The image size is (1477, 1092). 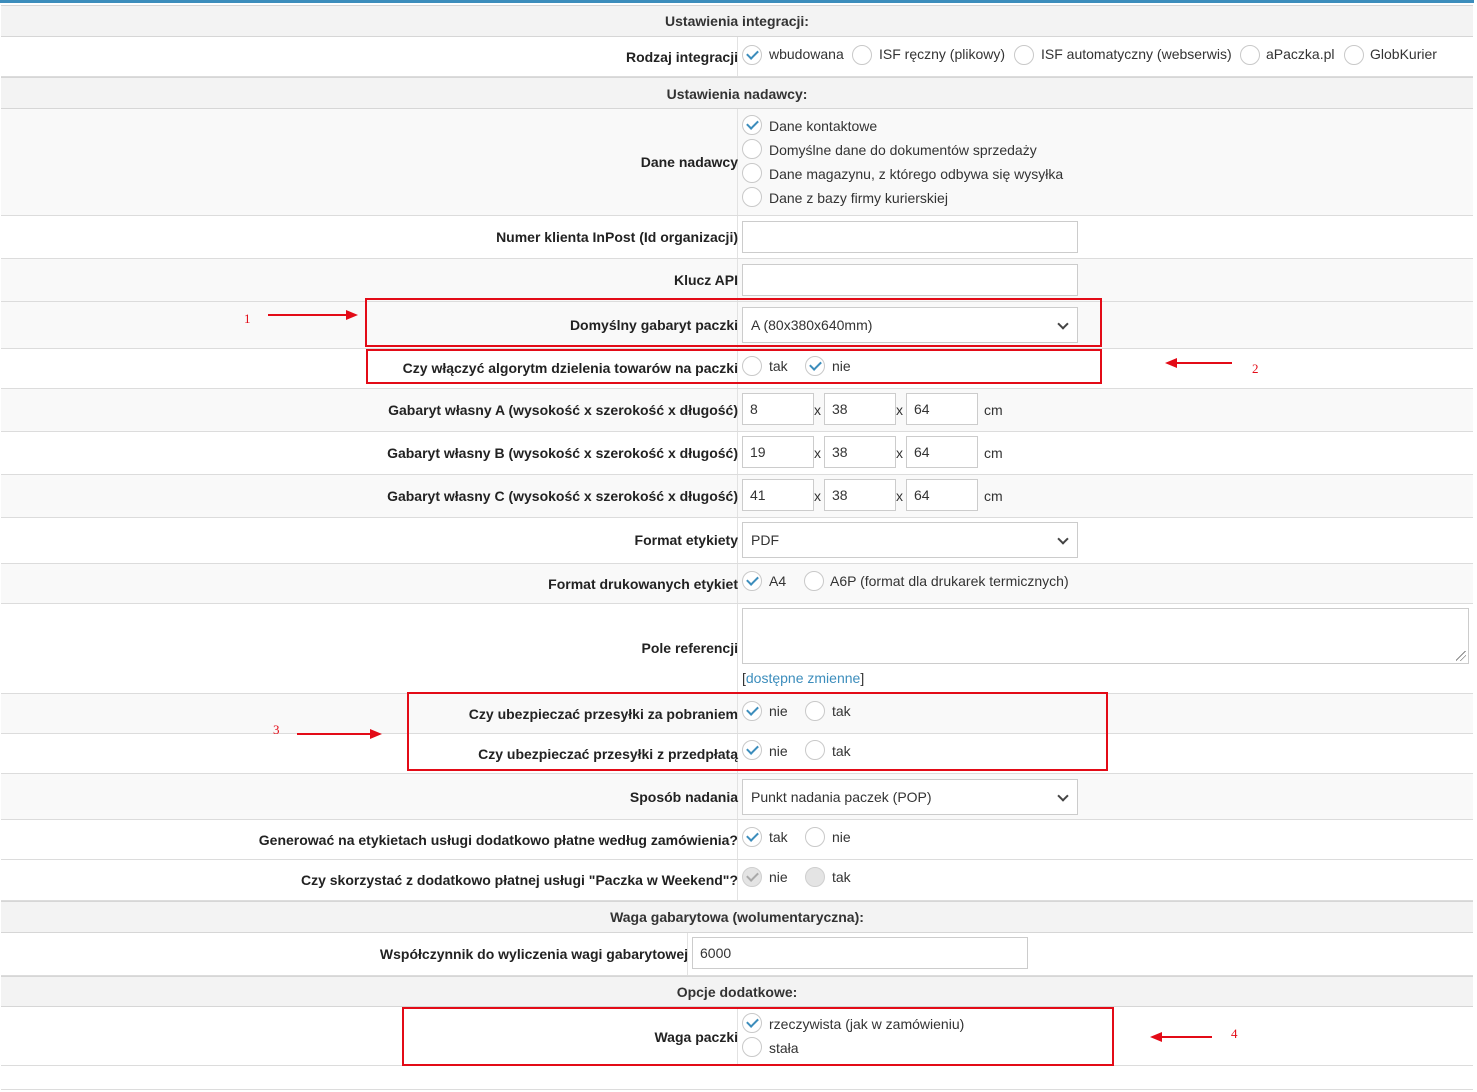 I want to click on bracket-close: ], so click(x=862, y=678).